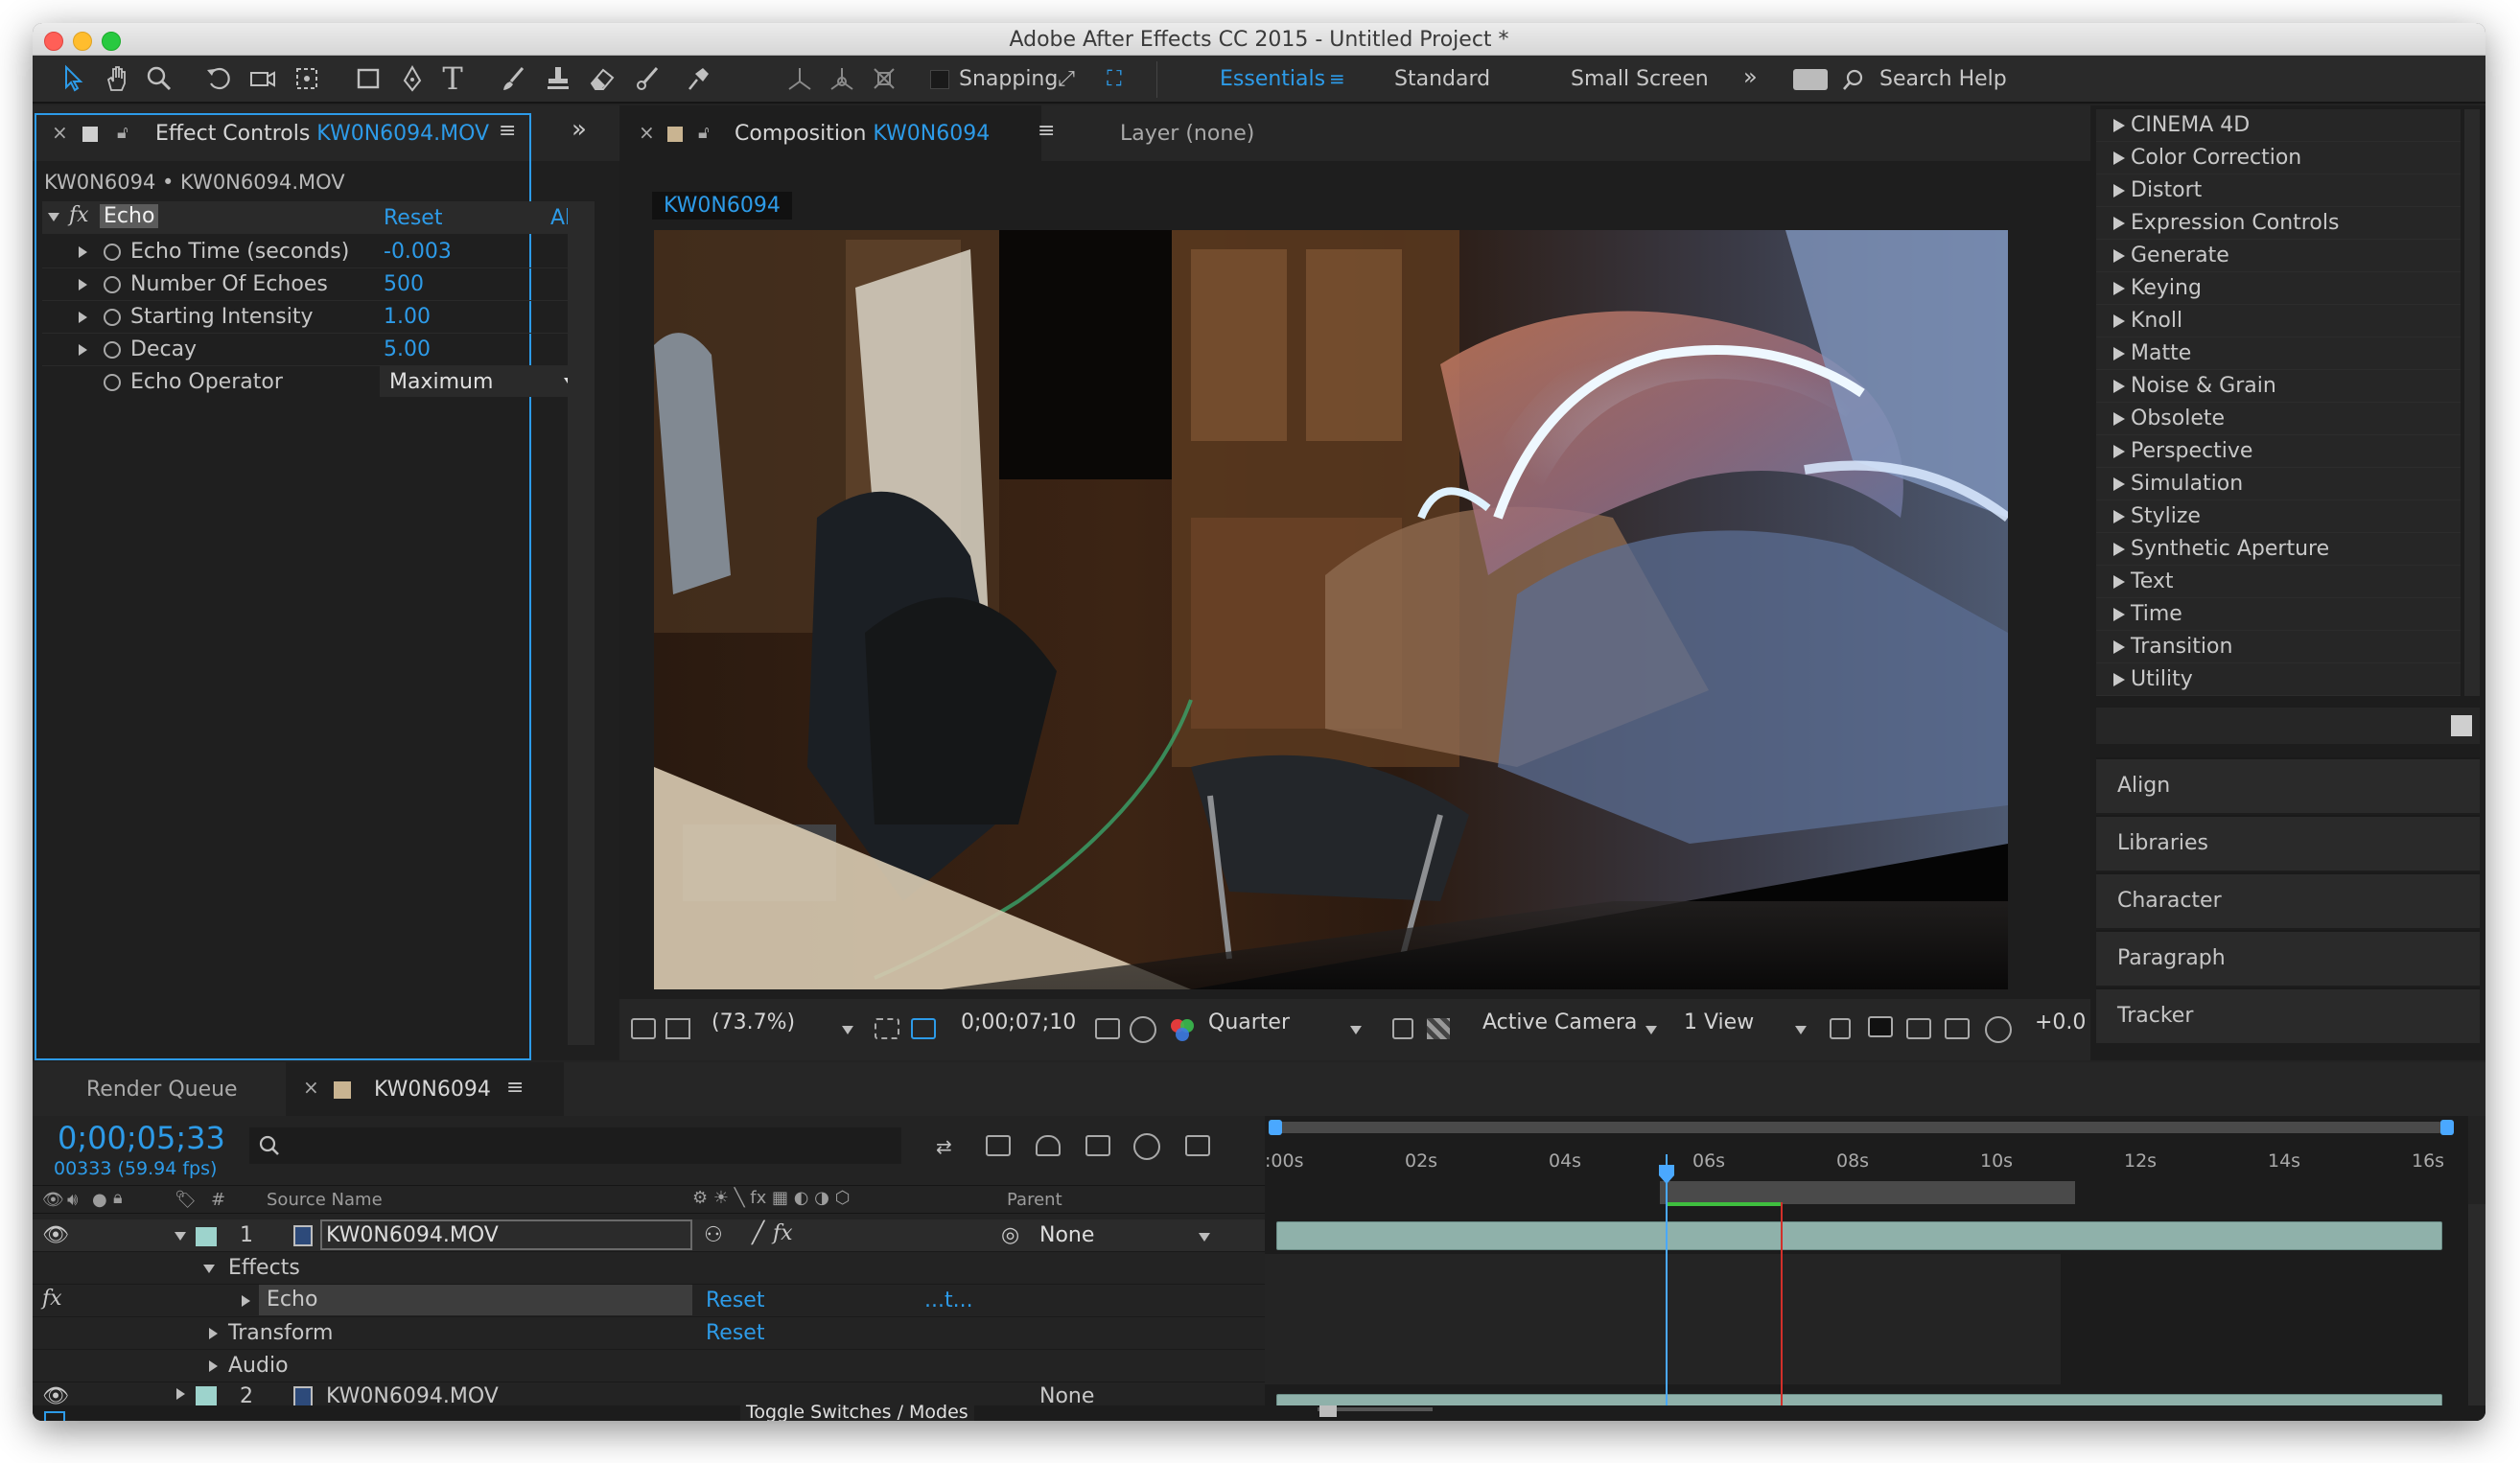  Describe the element at coordinates (129, 216) in the screenshot. I see `echo-effect-name: Echo` at that location.